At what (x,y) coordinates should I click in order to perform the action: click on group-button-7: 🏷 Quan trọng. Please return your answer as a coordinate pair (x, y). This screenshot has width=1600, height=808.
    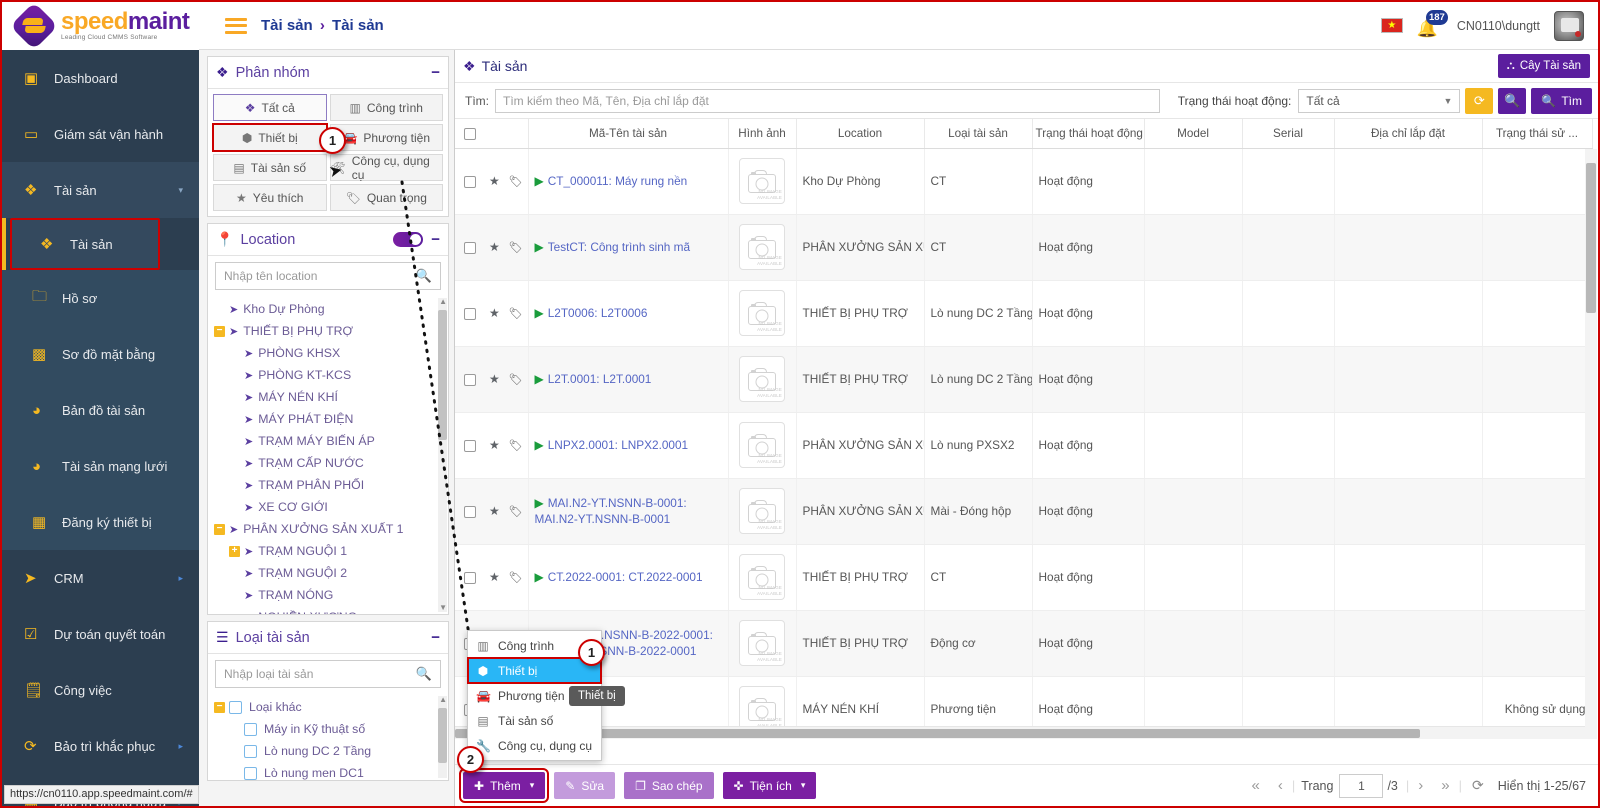
    Looking at the image, I should click on (386, 197).